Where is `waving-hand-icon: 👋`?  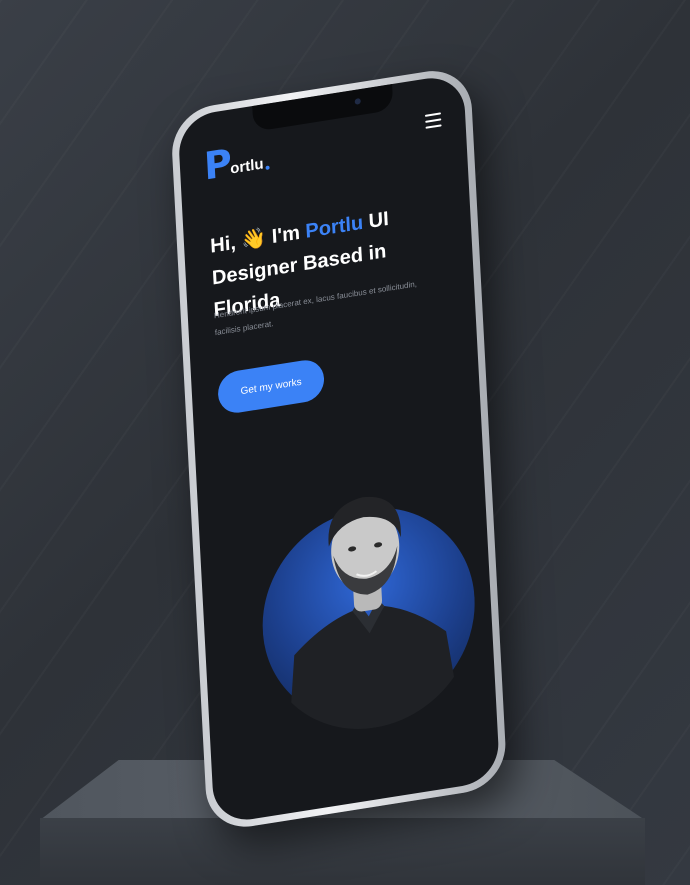 waving-hand-icon: 👋 is located at coordinates (253, 240).